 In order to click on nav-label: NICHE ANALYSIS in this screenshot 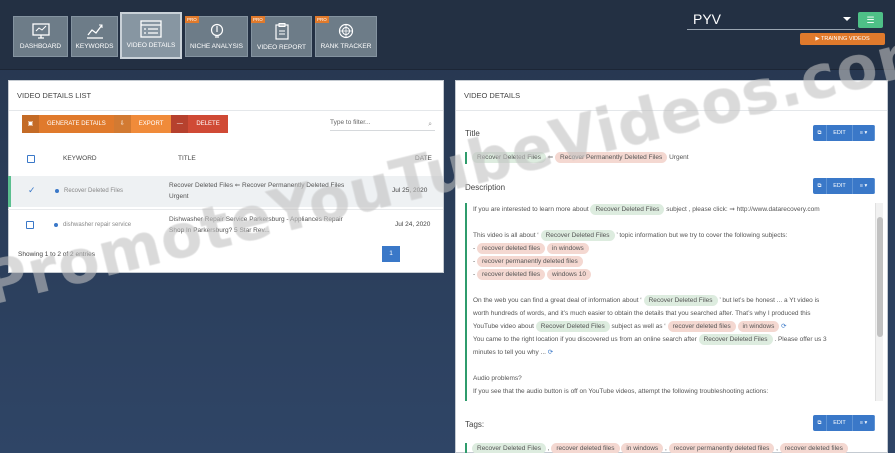, I will do `click(216, 46)`.